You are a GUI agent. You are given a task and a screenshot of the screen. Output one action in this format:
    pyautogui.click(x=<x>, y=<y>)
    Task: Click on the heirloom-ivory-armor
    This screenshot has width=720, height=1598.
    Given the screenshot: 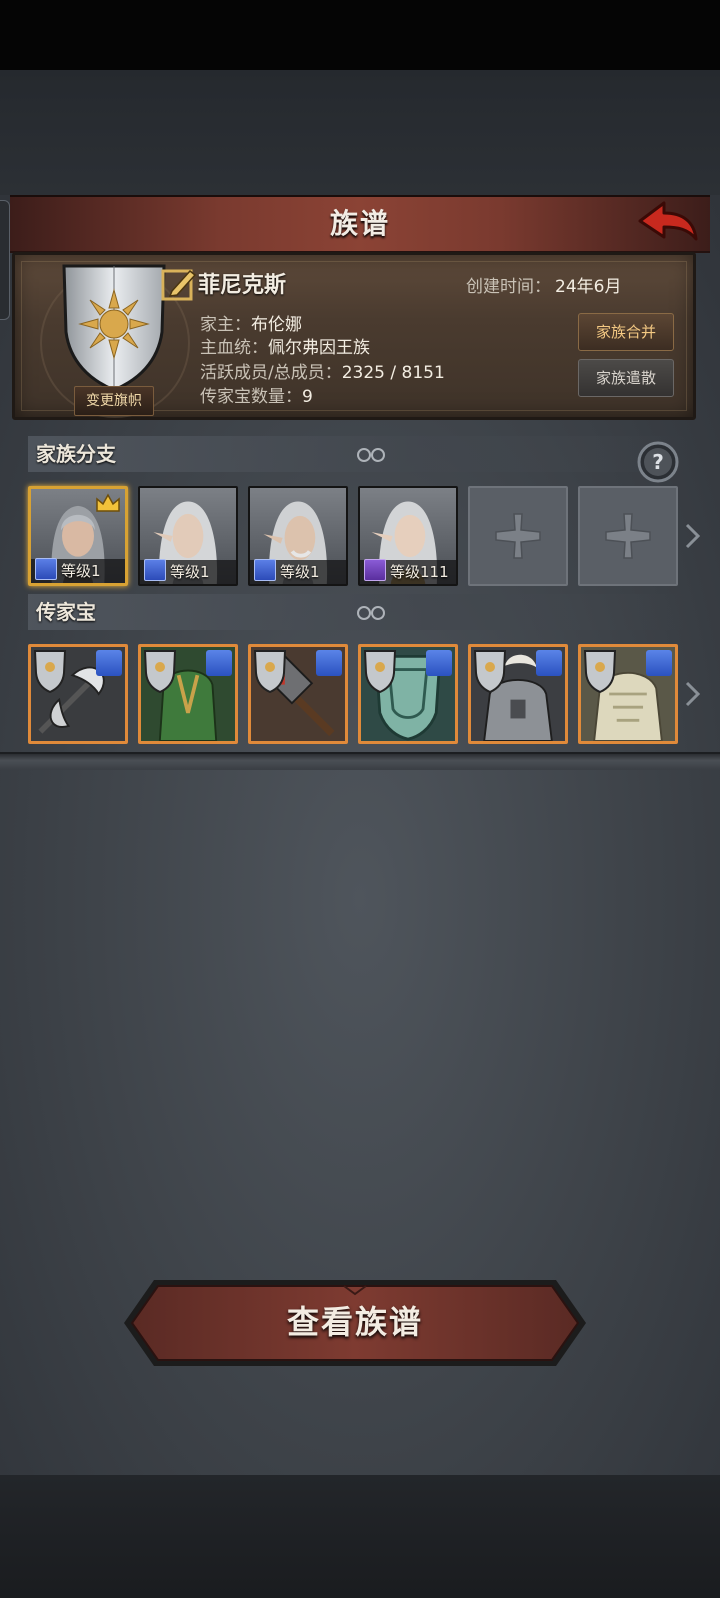 What is the action you would take?
    pyautogui.click(x=628, y=694)
    